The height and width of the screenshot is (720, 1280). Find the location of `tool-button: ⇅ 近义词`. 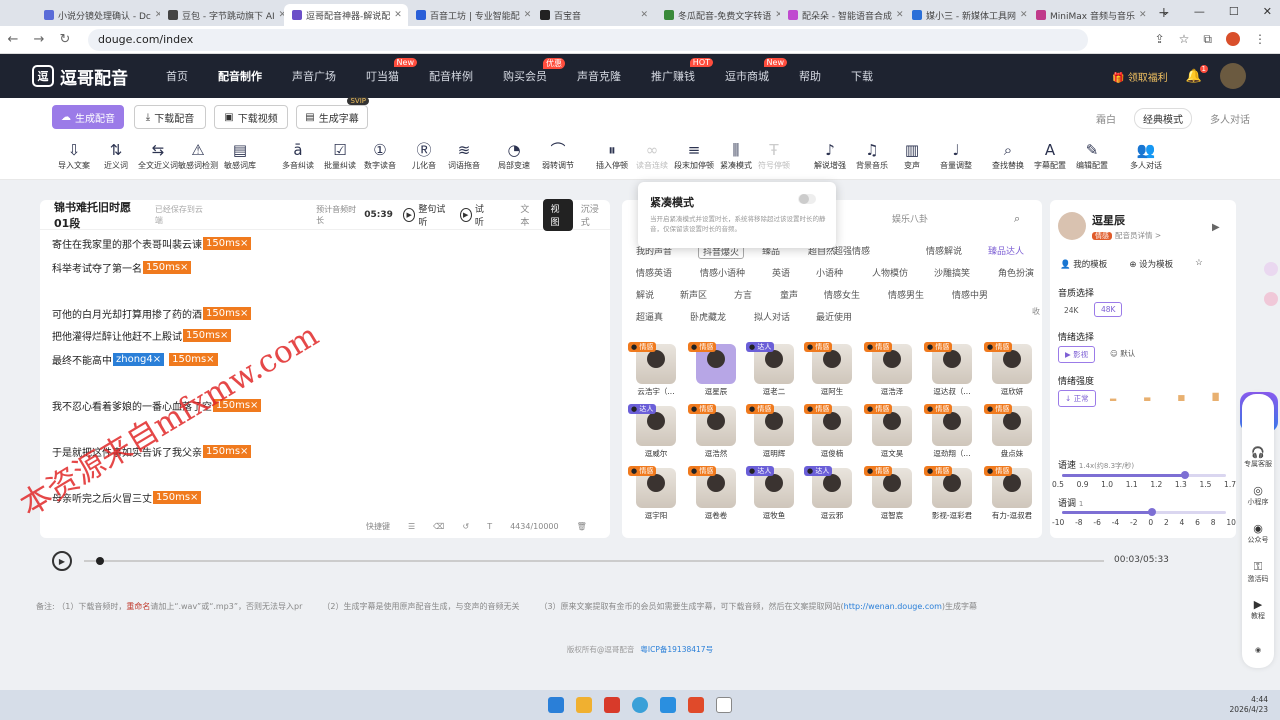

tool-button: ⇅ 近义词 is located at coordinates (116, 155).